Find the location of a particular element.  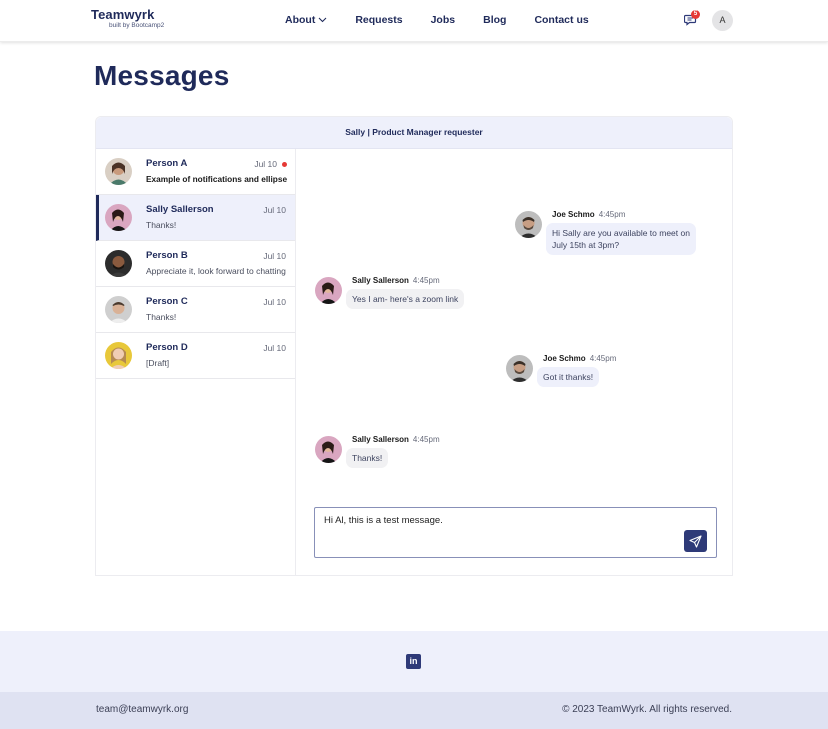

message-bubble: Yes I am- here's a zoom link is located at coordinates (405, 299).